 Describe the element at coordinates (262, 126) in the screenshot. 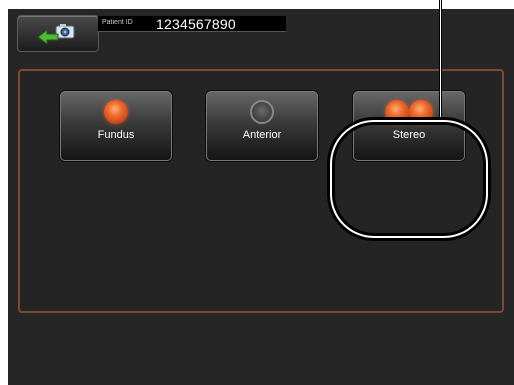

I see `anterior-mode-button: Anterior` at that location.